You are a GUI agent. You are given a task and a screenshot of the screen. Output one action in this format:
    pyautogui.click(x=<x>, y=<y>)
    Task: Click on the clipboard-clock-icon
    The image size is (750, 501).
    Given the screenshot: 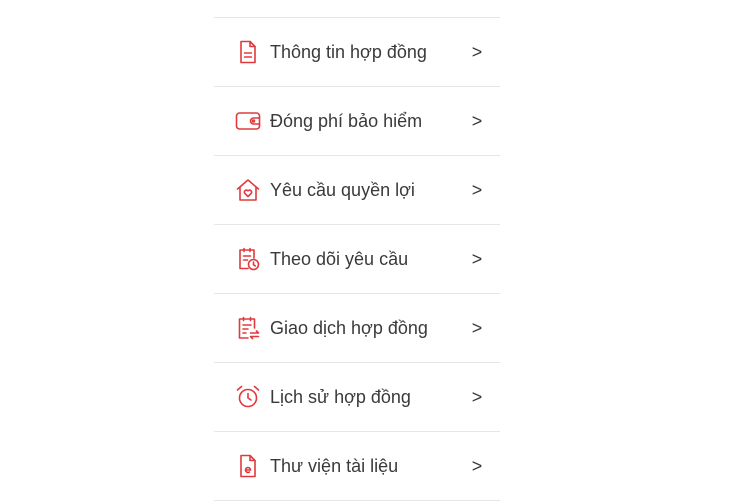 What is the action you would take?
    pyautogui.click(x=248, y=259)
    